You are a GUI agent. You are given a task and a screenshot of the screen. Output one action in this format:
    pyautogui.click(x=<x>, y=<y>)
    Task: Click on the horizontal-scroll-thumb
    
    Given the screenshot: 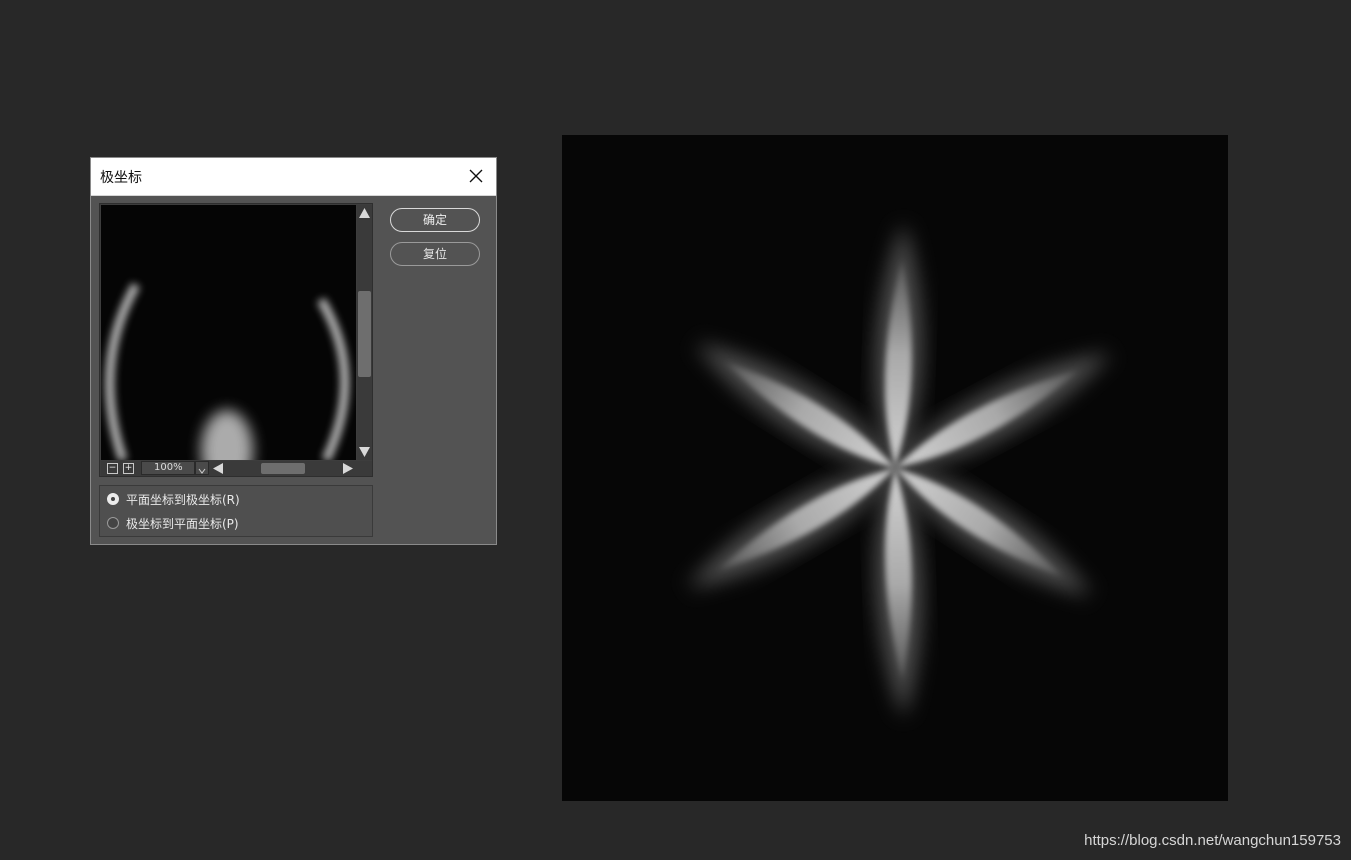 What is the action you would take?
    pyautogui.click(x=283, y=468)
    